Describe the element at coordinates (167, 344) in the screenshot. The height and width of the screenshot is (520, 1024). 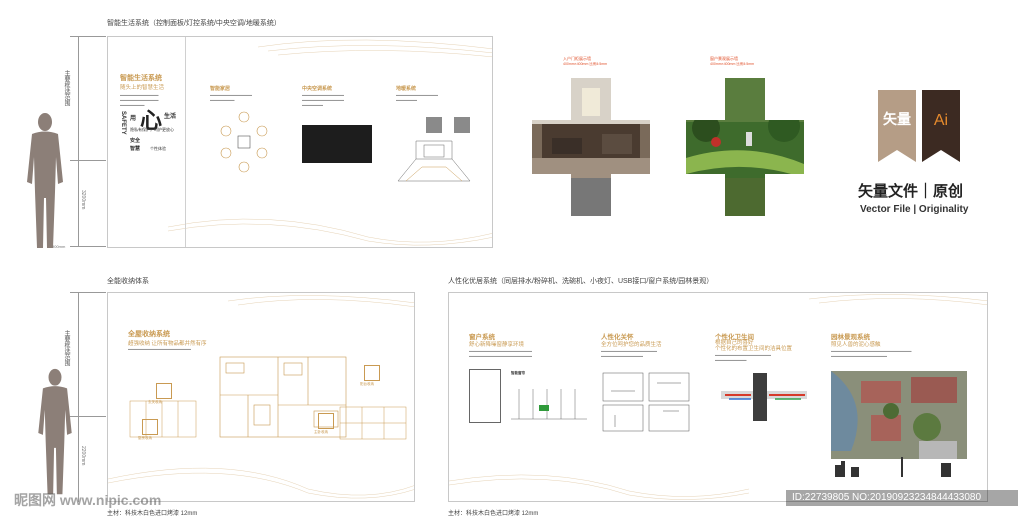
I see `storage-sub: 超强收纳 让所有物品都井然有序` at that location.